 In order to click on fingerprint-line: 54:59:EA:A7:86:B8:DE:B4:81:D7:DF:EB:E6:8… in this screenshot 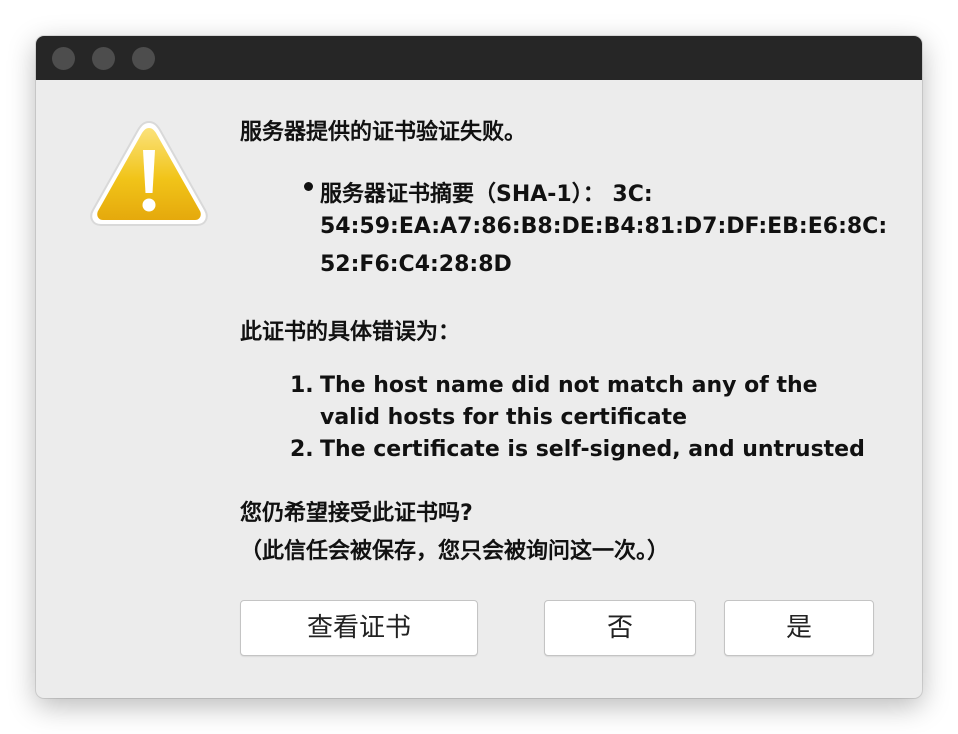, I will do `click(604, 226)`.